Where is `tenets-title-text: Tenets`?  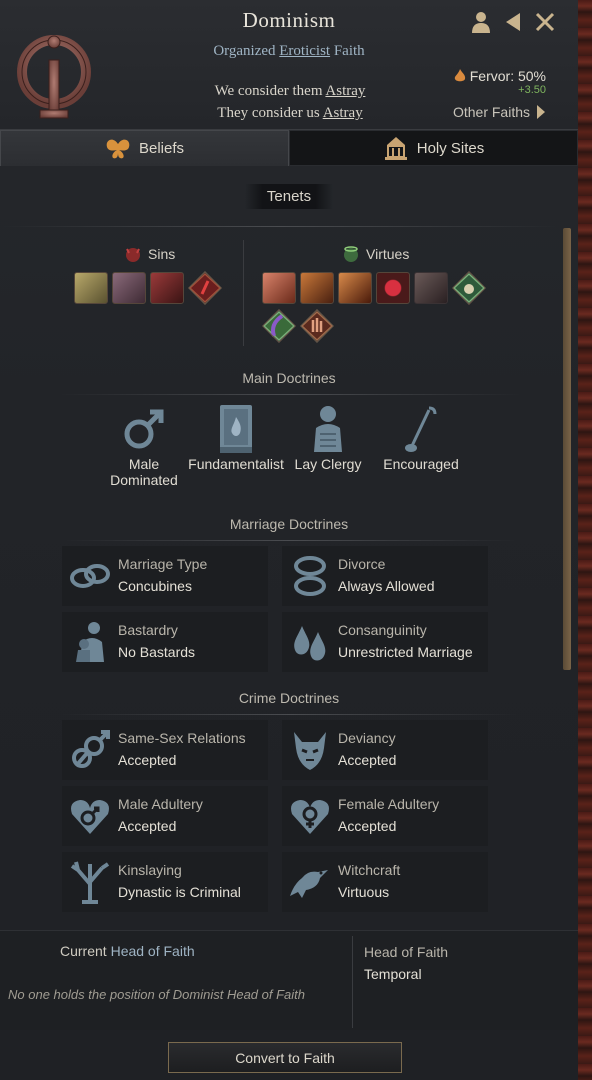
tenets-title-text: Tenets is located at coordinates (289, 196).